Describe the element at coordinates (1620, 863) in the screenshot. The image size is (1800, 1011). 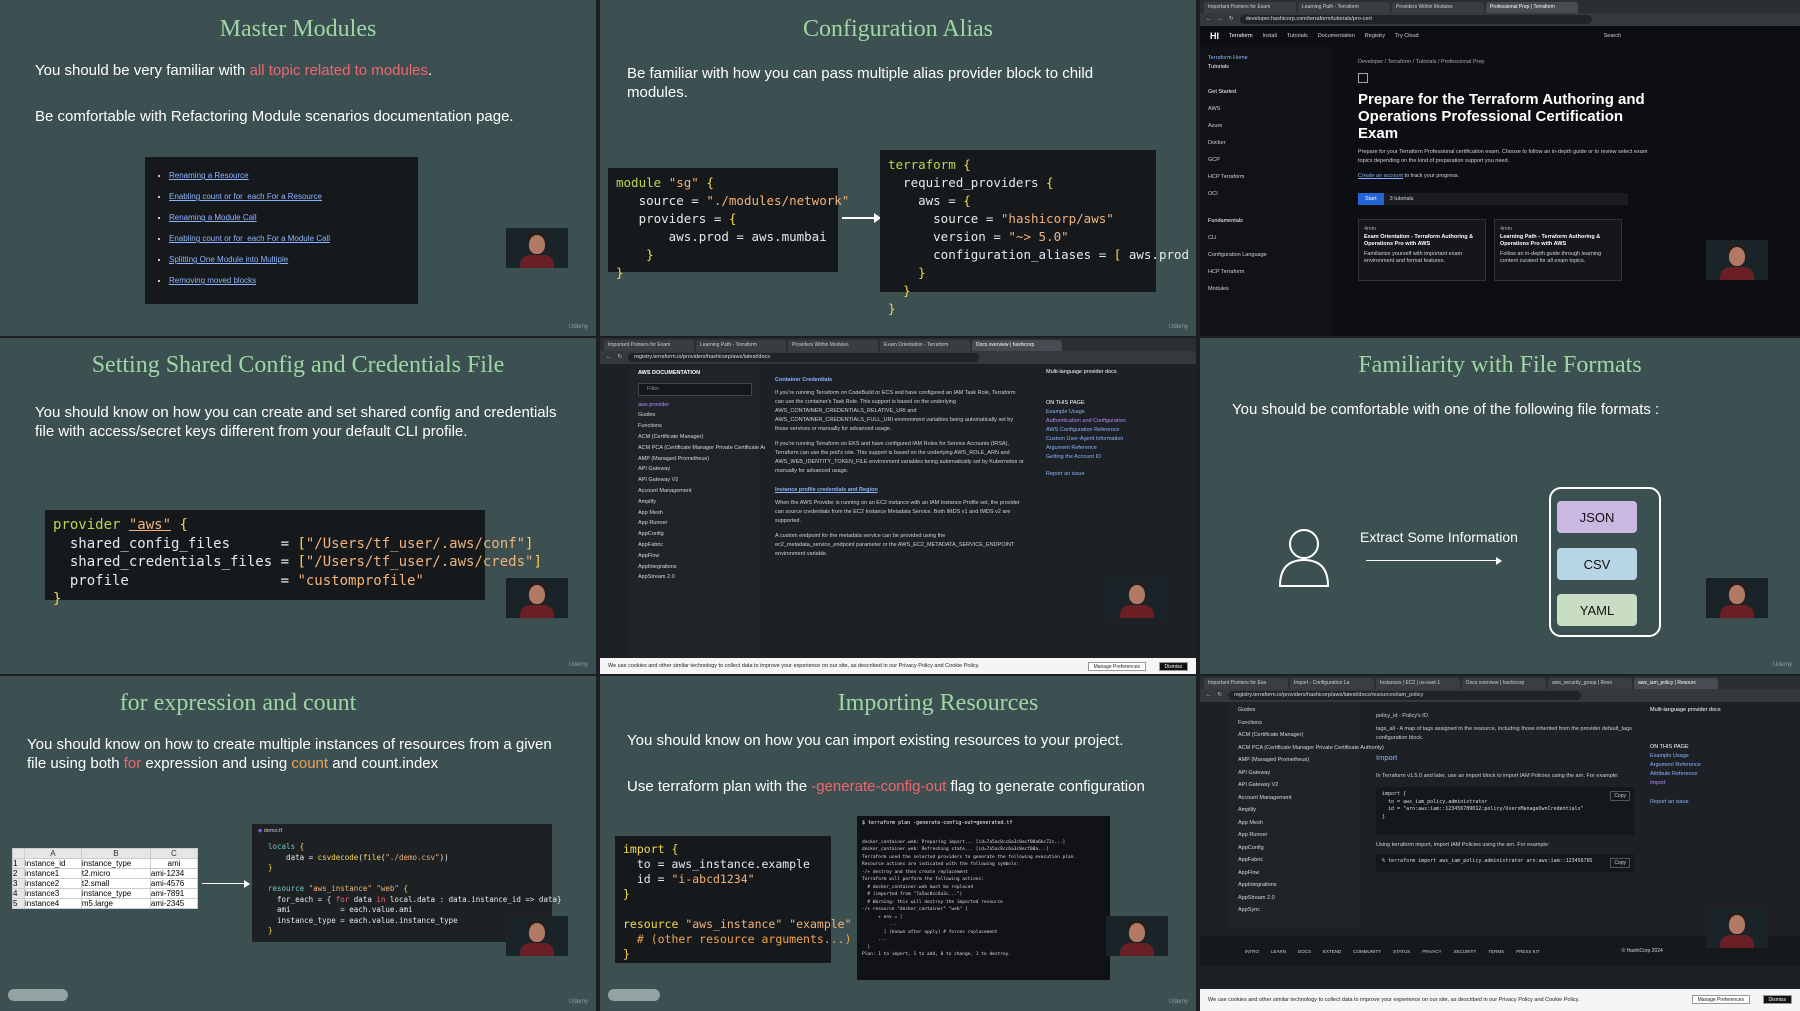
I see `copy-button: Copy` at that location.